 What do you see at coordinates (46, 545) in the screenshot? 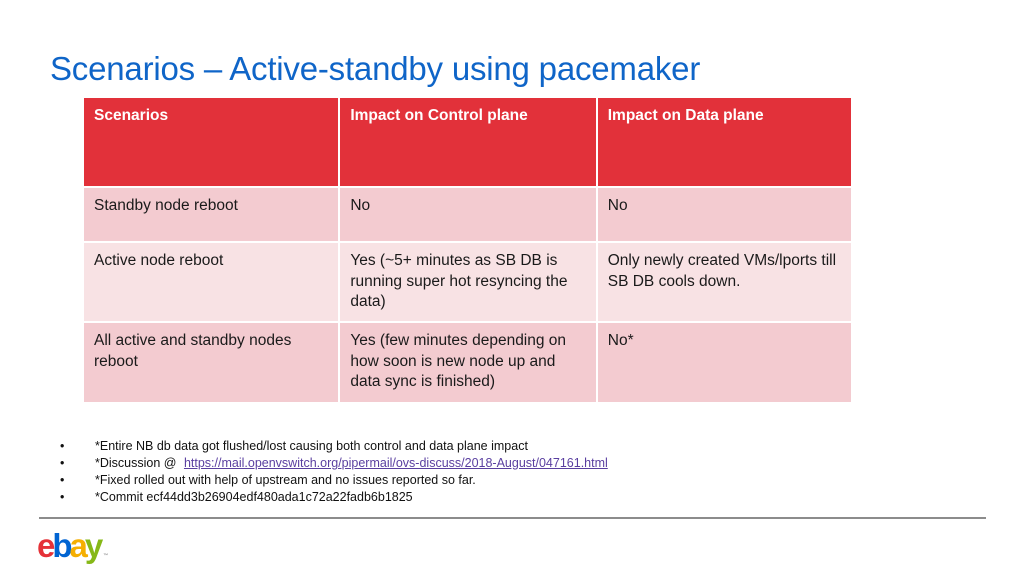
I see `logo-letter-e: e` at bounding box center [46, 545].